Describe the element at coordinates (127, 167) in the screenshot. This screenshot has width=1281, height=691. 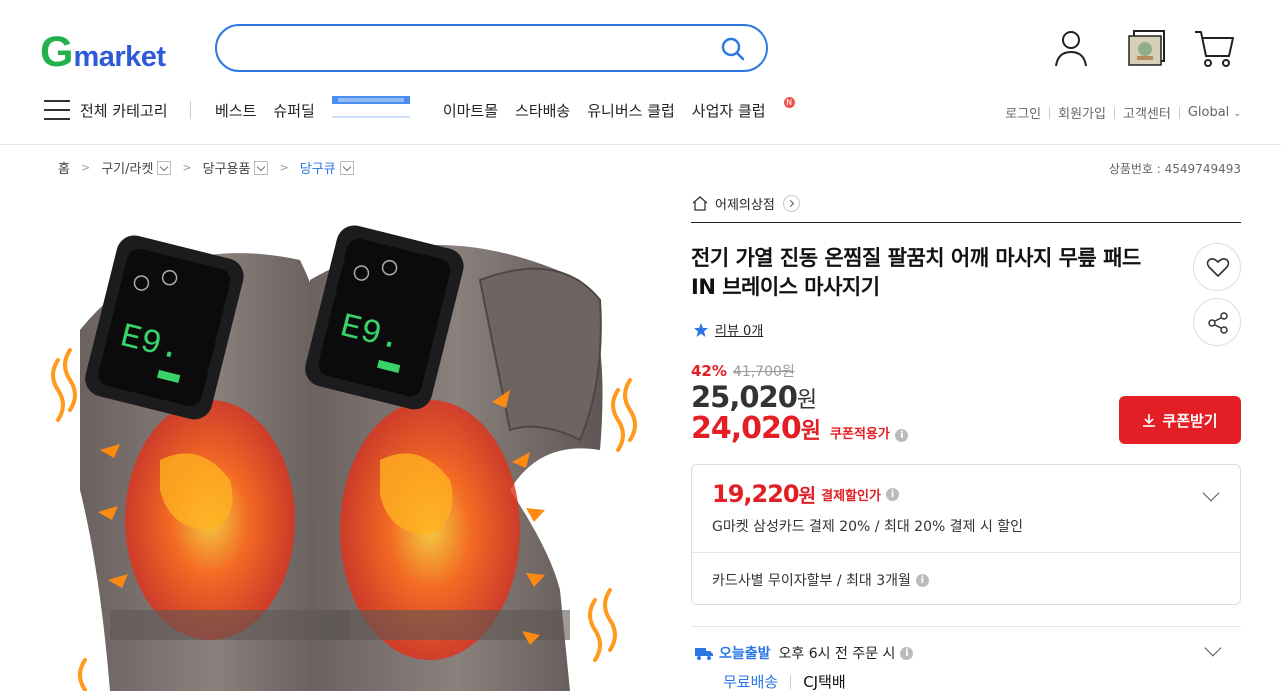
I see `breadcrumb-item: 구기/라켓` at that location.